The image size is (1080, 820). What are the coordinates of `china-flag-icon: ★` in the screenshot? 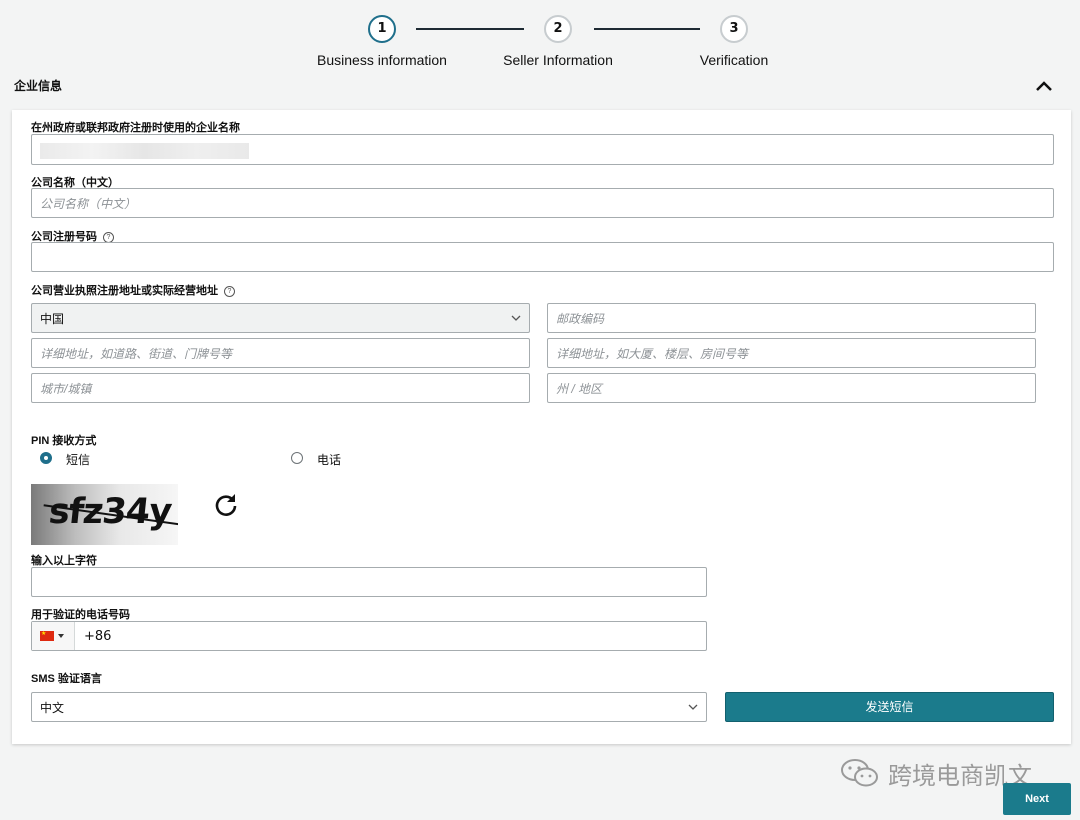 It's located at (47, 635).